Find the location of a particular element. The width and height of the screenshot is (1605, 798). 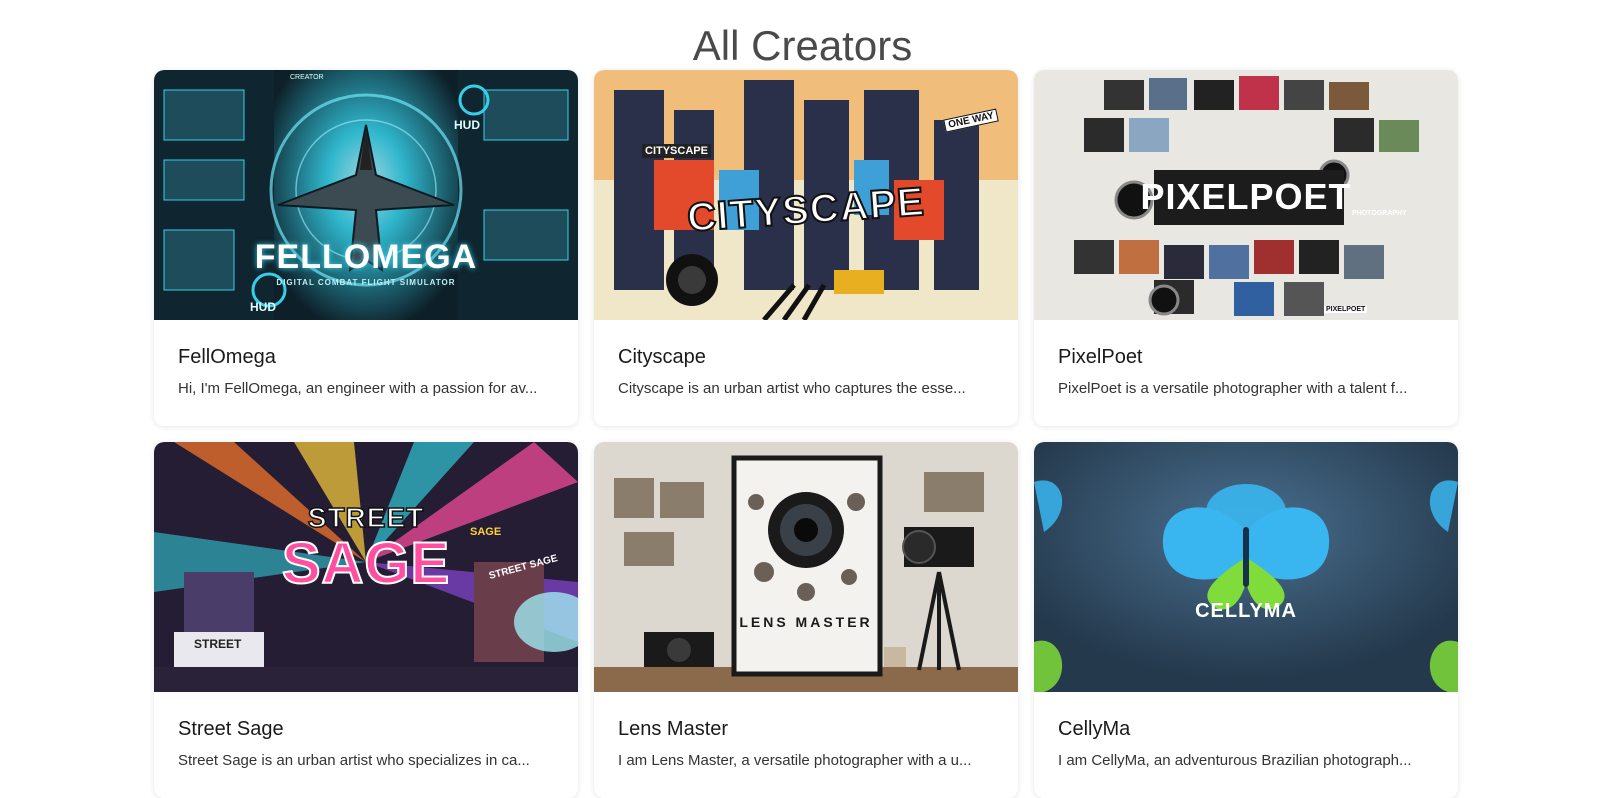

creator-banner-image: STREET SAGE STREET SAGE STREET SAGE is located at coordinates (366, 567).